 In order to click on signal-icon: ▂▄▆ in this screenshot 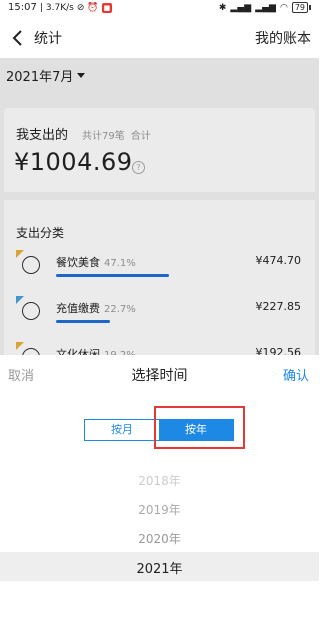, I will do `click(241, 7)`.